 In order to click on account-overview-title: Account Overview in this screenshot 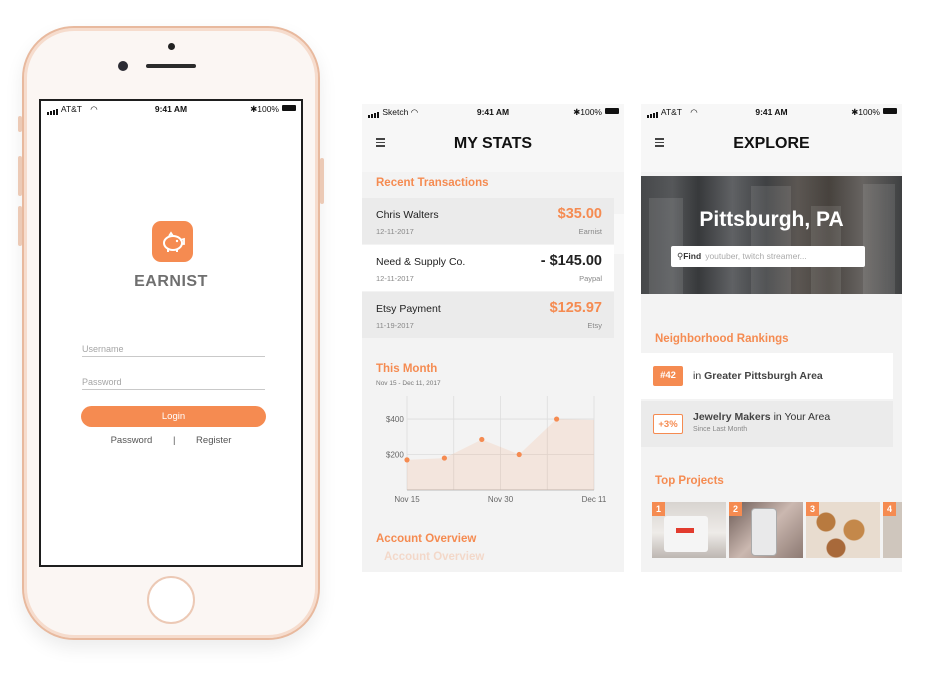, I will do `click(426, 539)`.